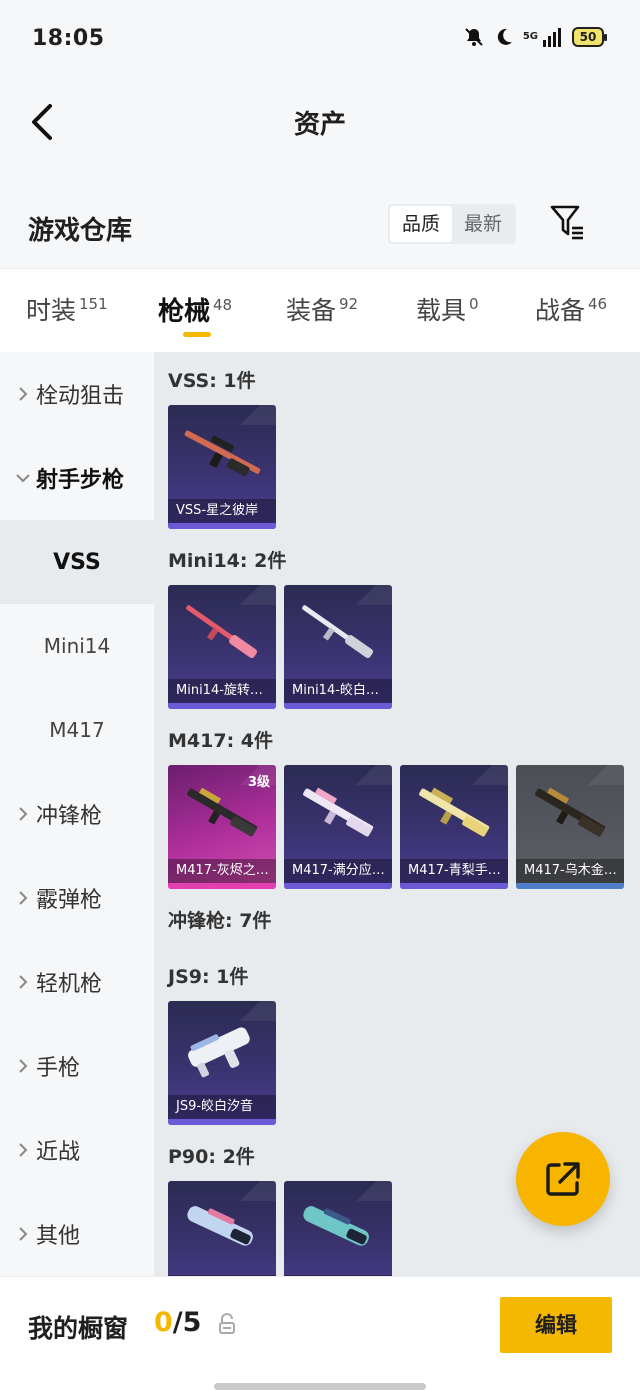  I want to click on sidebar-item-label: 其他, so click(58, 1236).